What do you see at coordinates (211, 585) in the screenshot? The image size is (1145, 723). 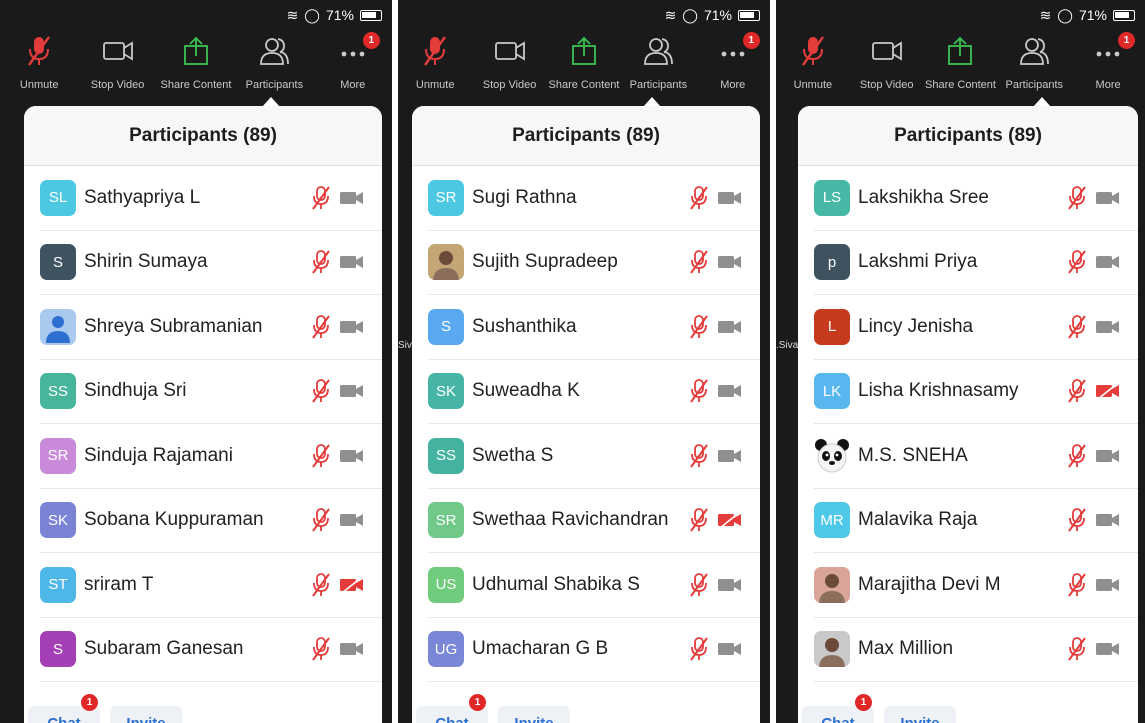 I see `participant-row: ST sriram T` at bounding box center [211, 585].